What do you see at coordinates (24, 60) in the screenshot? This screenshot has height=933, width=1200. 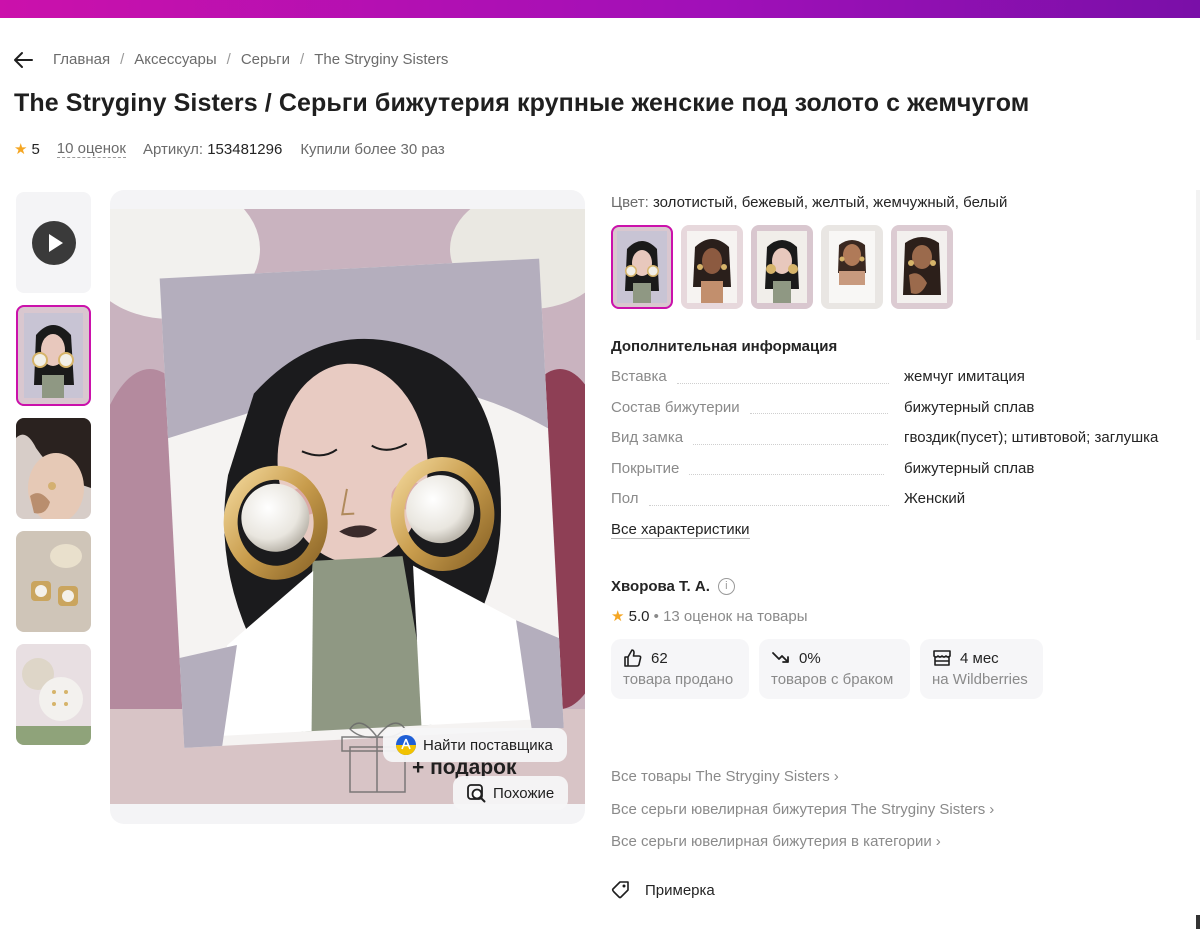 I see `back-arrow-icon` at bounding box center [24, 60].